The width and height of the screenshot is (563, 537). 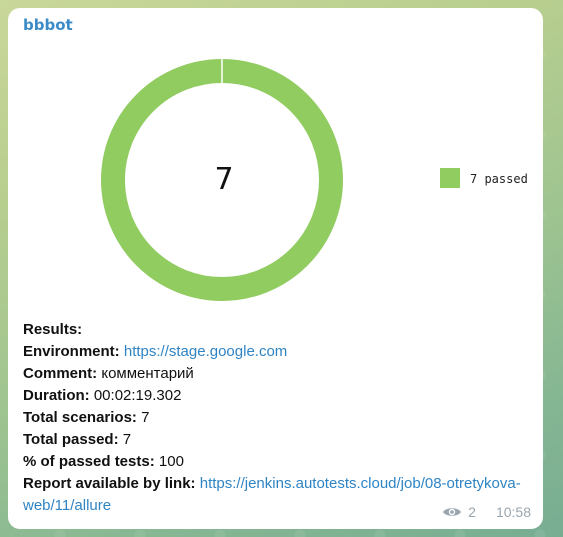 I want to click on total-passed-label: Total passed:, so click(x=71, y=439).